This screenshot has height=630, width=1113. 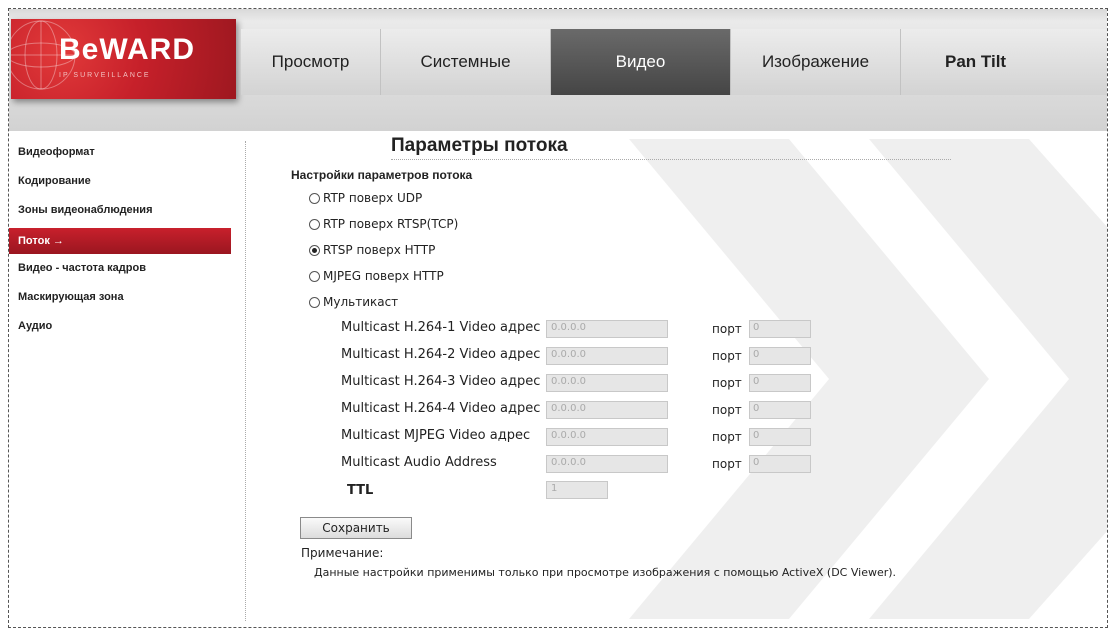 I want to click on multicast-mjpeg-port-input: 0, so click(x=780, y=437).